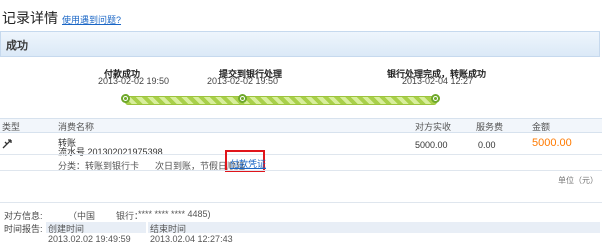 This screenshot has height=244, width=605. I want to click on voucher-link: 付款凭证, so click(248, 163).